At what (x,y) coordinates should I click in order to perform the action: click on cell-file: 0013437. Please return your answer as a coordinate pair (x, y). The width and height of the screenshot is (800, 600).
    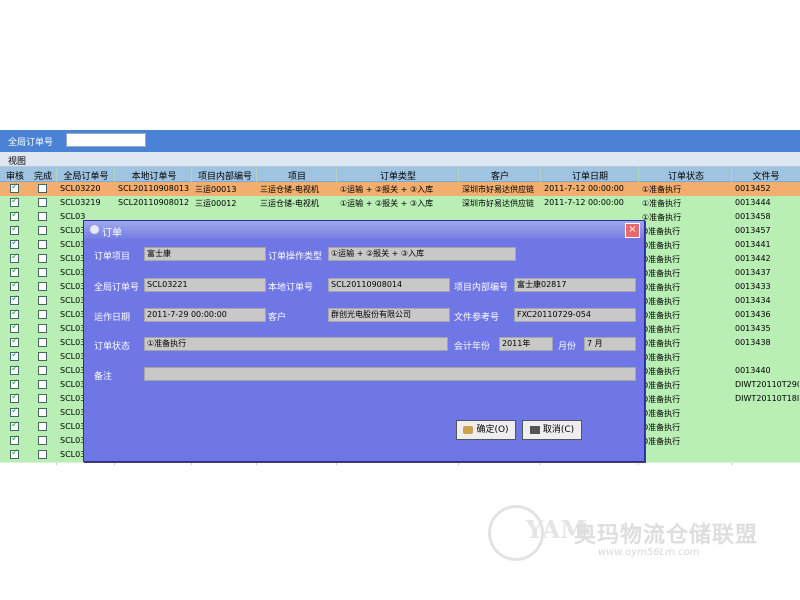
    Looking at the image, I should click on (753, 272).